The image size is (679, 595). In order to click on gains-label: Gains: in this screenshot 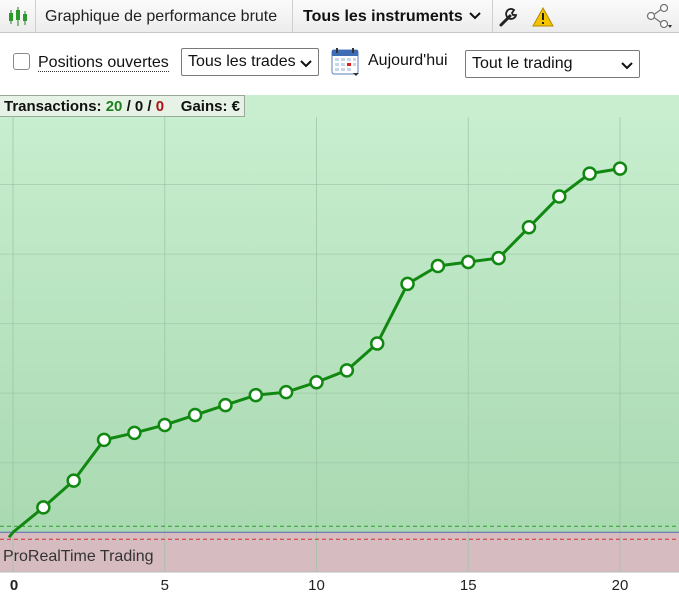, I will do `click(204, 106)`.